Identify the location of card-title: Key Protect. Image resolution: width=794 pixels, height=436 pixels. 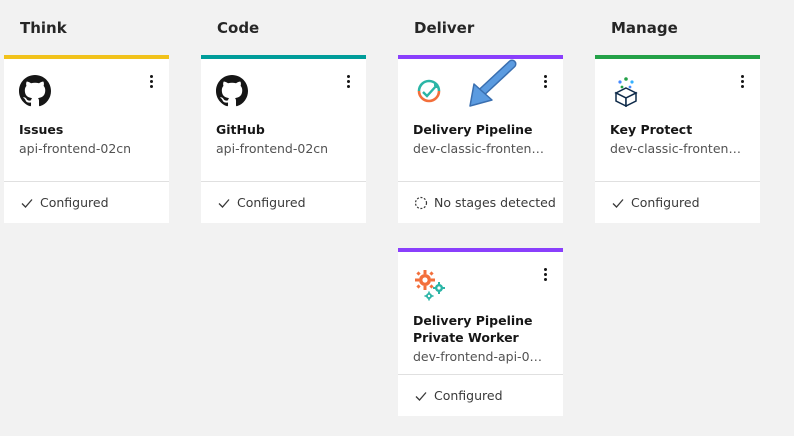
(651, 129).